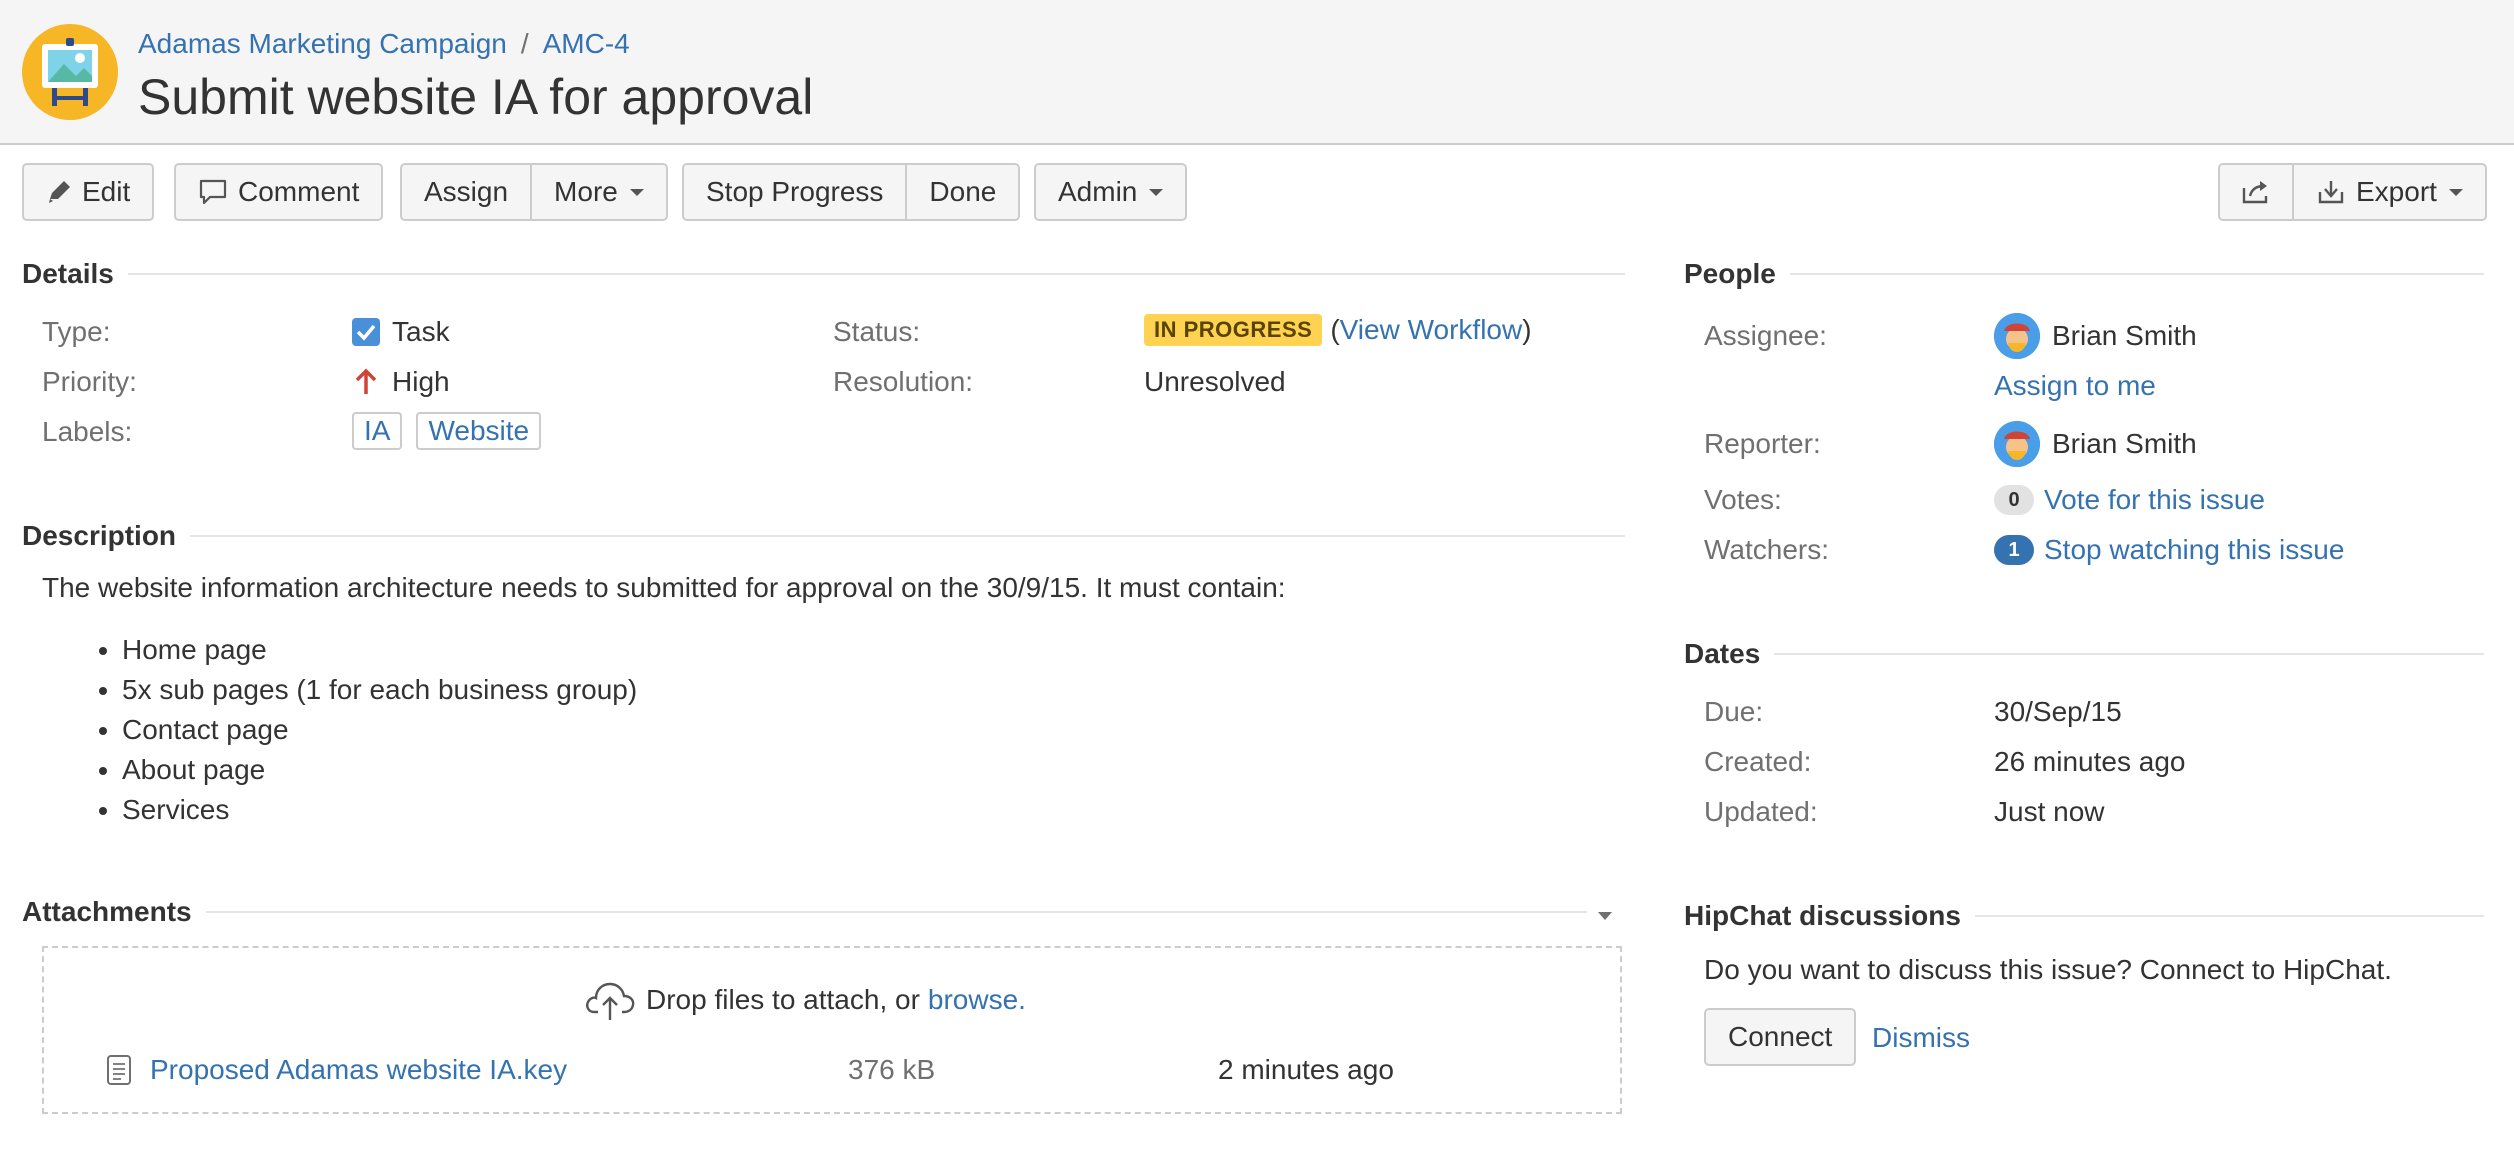 The width and height of the screenshot is (2514, 1158). Describe the element at coordinates (892, 1069) in the screenshot. I see `attachment-file-size: 376 kB` at that location.